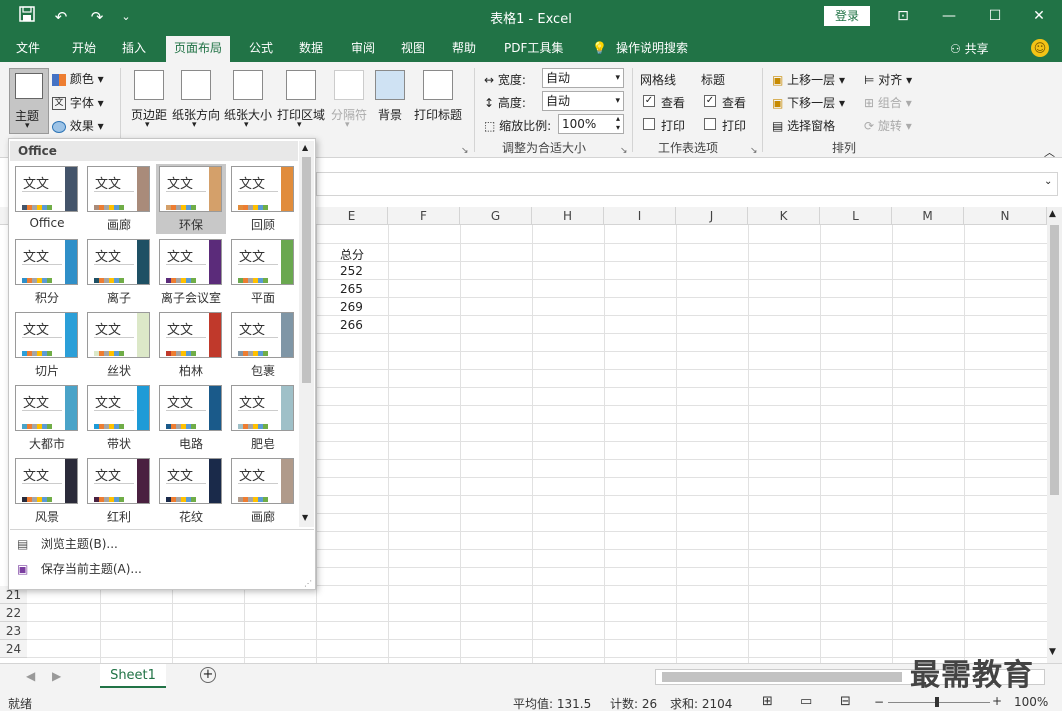  Describe the element at coordinates (465, 151) in the screenshot. I see `page-setup-launcher-icon: ↘` at that location.